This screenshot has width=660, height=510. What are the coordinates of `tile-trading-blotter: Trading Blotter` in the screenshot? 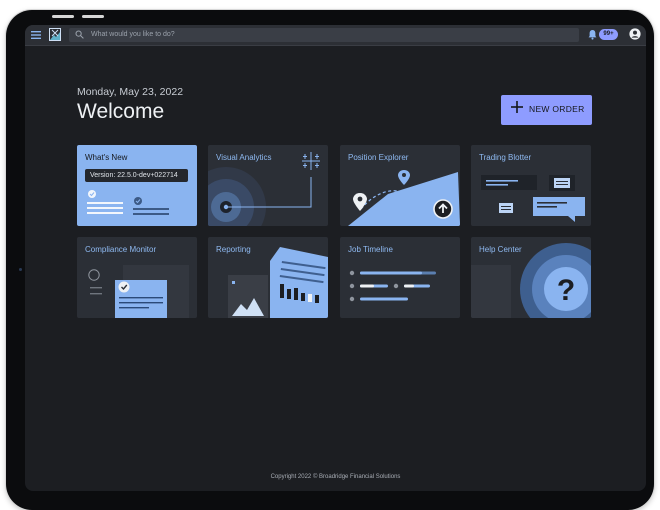 It's located at (531, 185).